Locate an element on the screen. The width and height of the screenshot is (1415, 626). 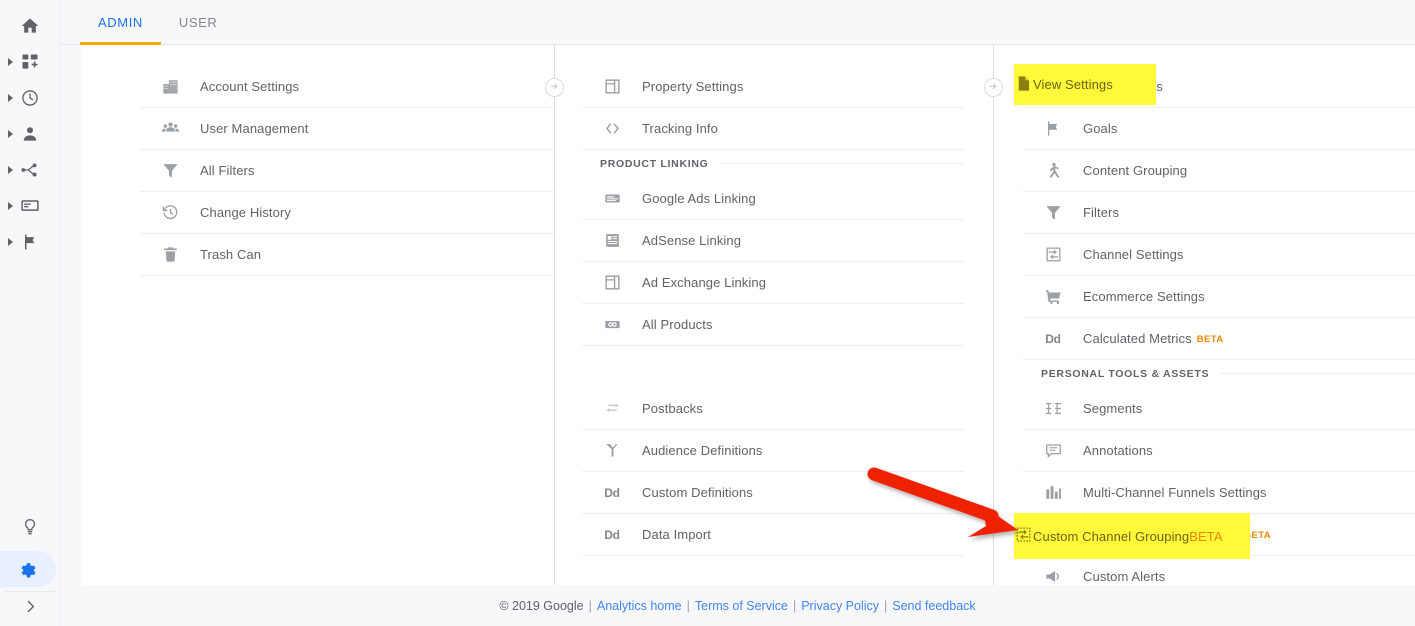
link-icon is located at coordinates (612, 324).